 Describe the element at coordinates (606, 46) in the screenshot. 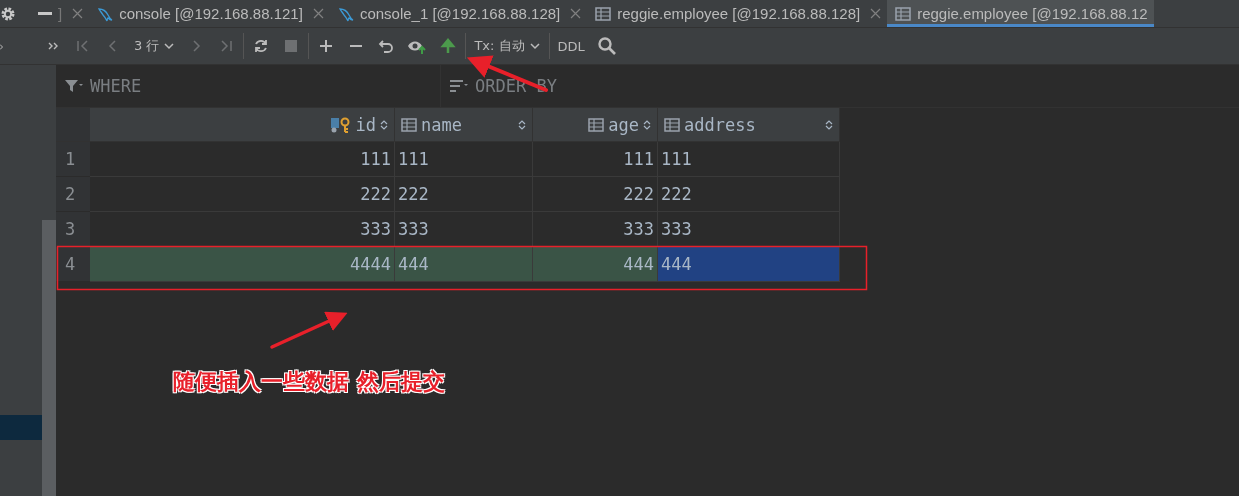

I see `search-icon` at that location.